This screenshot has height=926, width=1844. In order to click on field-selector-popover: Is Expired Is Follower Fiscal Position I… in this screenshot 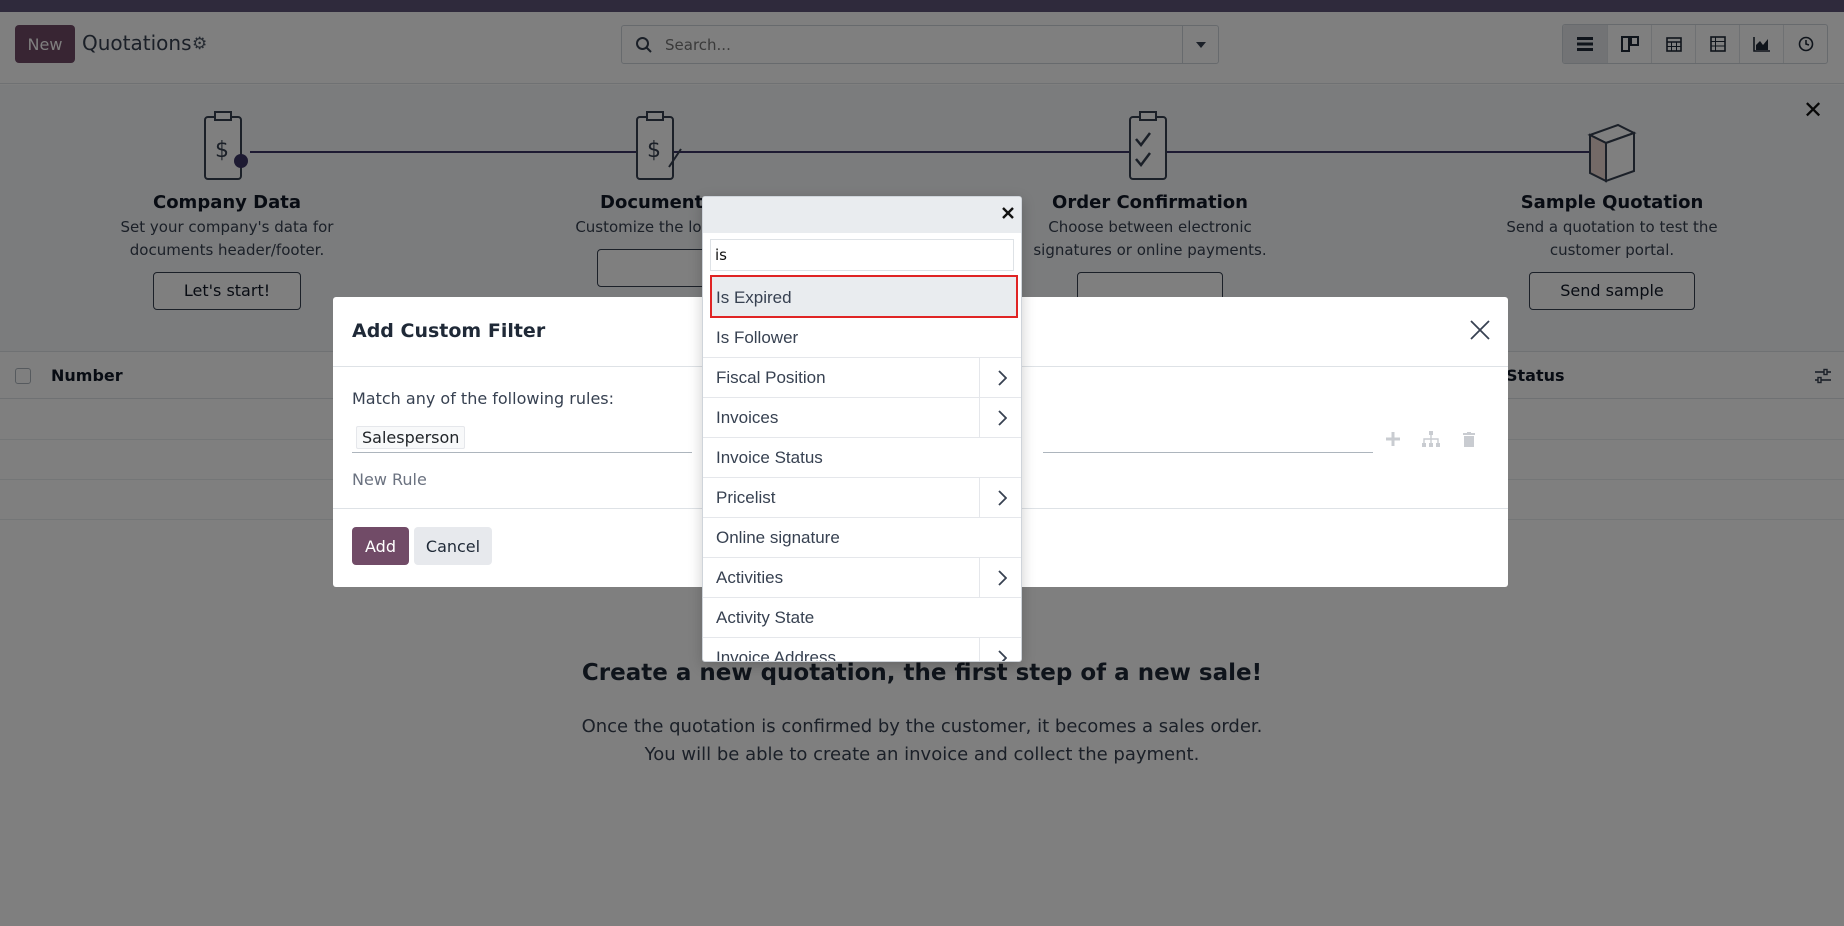, I will do `click(862, 429)`.